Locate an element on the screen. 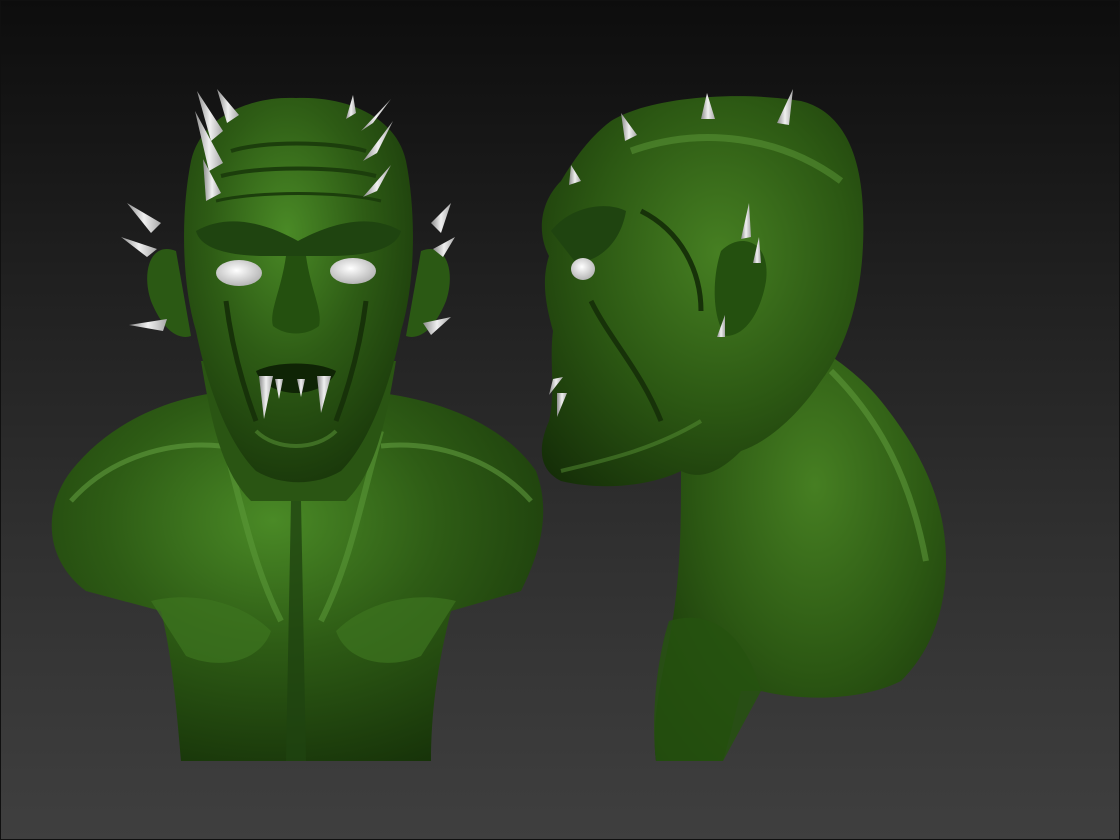 This screenshot has height=840, width=1120. front-eye-left is located at coordinates (239, 273).